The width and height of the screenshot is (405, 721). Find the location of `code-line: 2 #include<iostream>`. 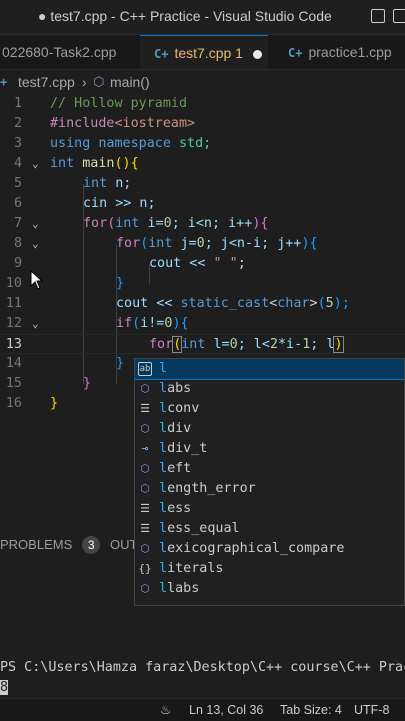

code-line: 2 #include<iostream> is located at coordinates (104, 123).